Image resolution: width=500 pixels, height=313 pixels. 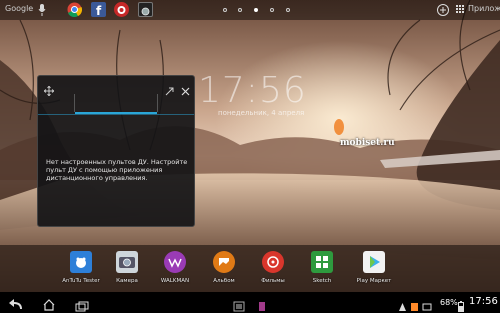 I want to click on screen-icon, so click(x=427, y=305).